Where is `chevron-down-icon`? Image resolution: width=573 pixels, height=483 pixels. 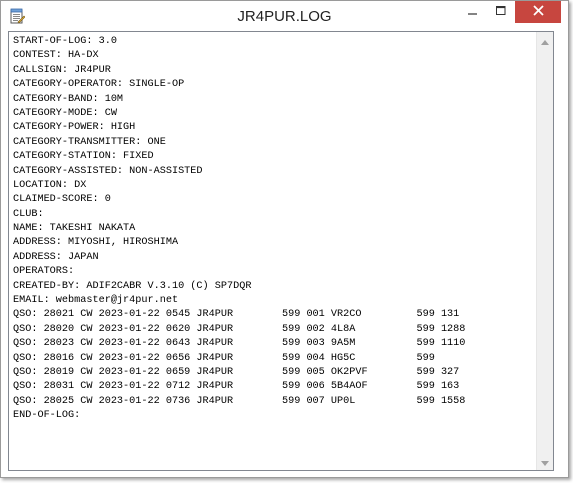 chevron-down-icon is located at coordinates (545, 462).